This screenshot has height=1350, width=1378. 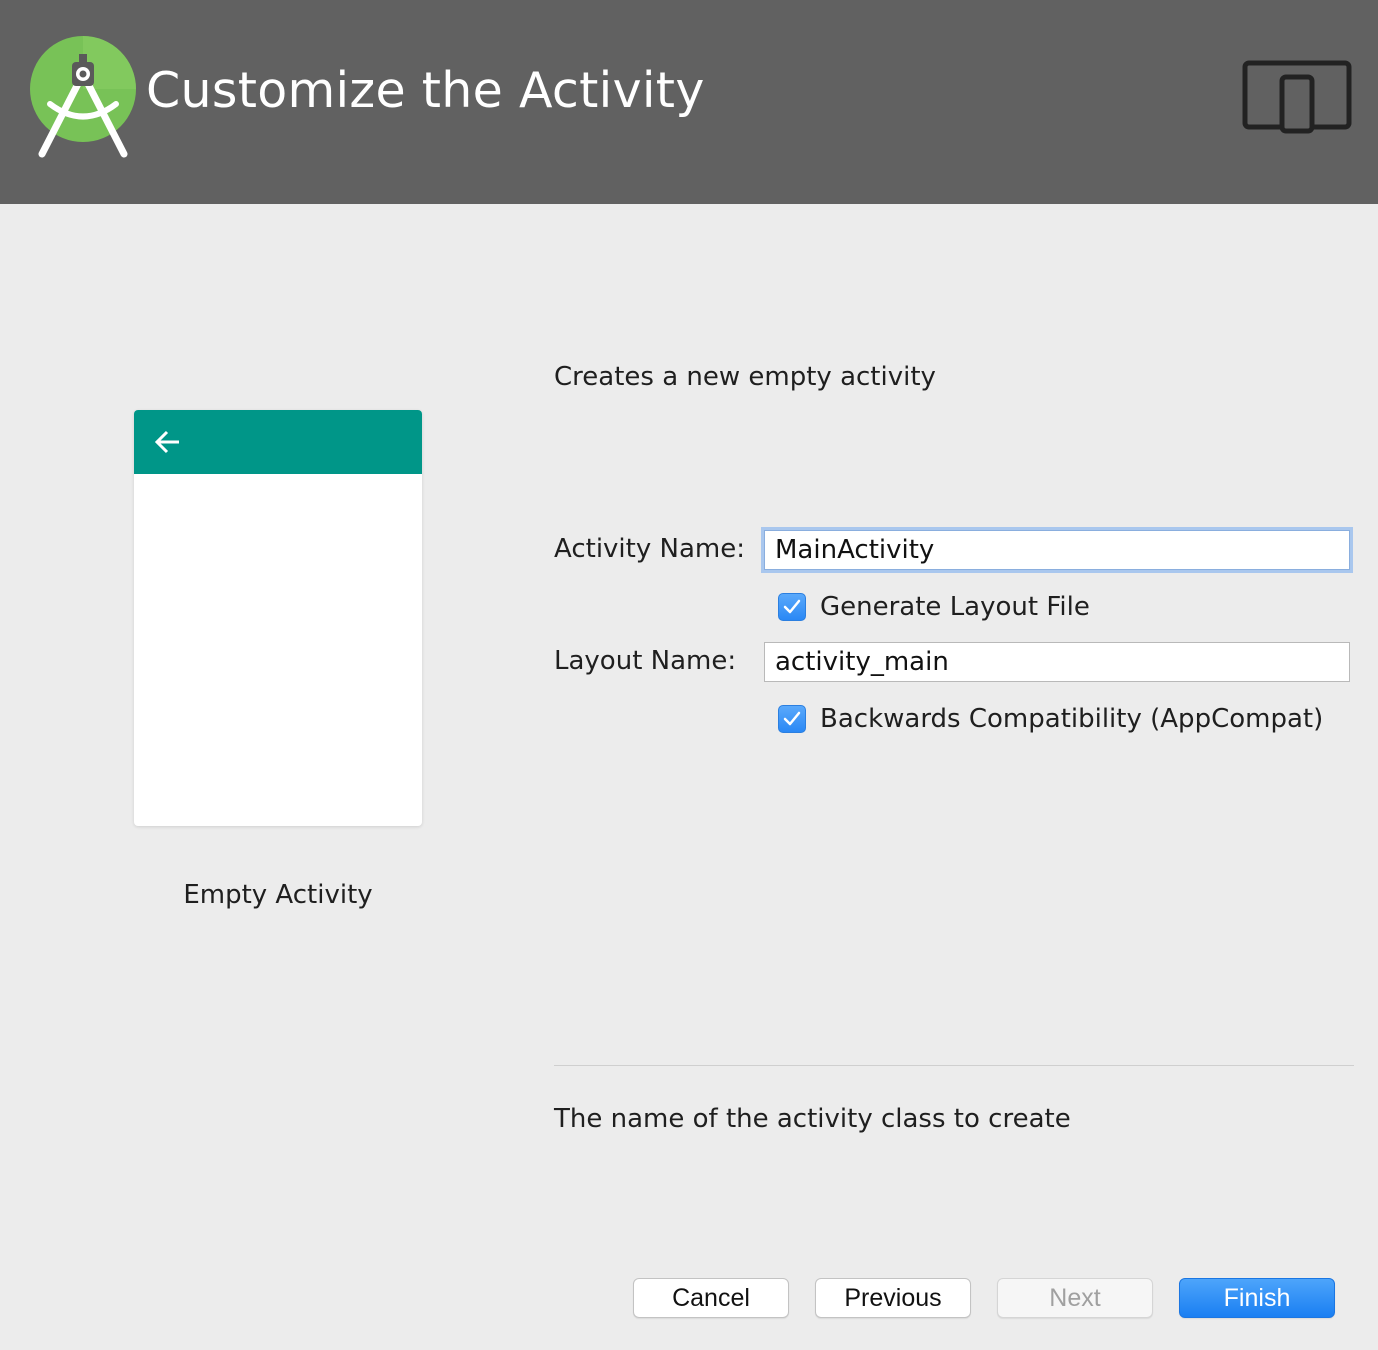 I want to click on activity-name-label: Activity Name:, so click(x=649, y=549).